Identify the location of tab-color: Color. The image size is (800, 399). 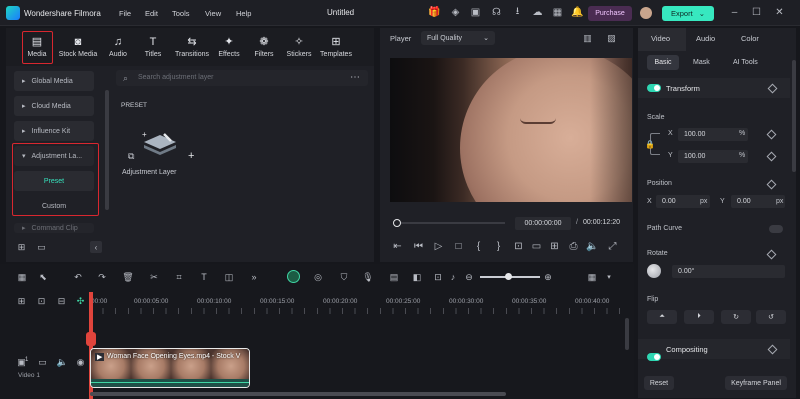
(750, 38).